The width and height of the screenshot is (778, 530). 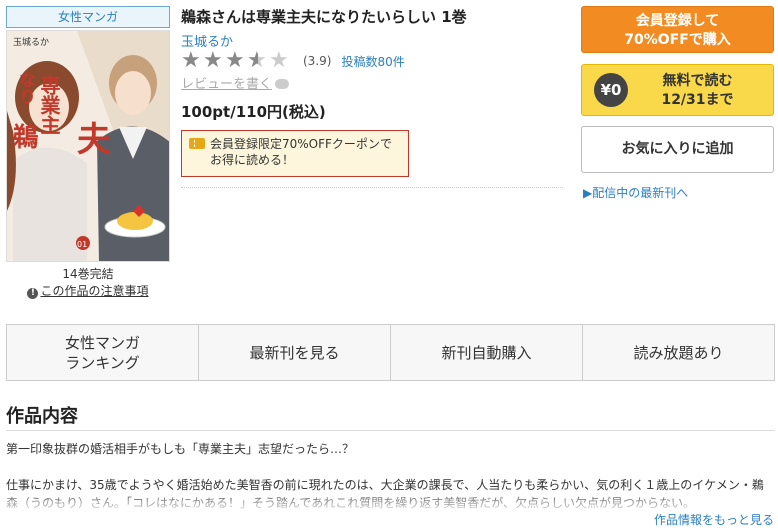 I want to click on section-divider, so click(x=390, y=430).